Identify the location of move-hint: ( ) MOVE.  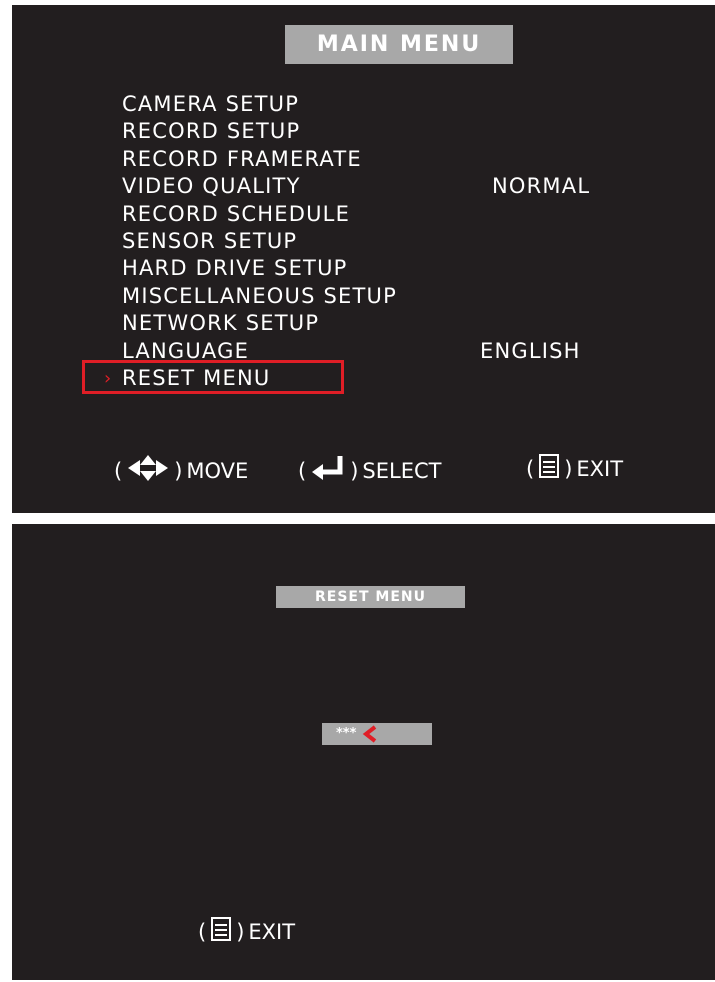
(179, 470).